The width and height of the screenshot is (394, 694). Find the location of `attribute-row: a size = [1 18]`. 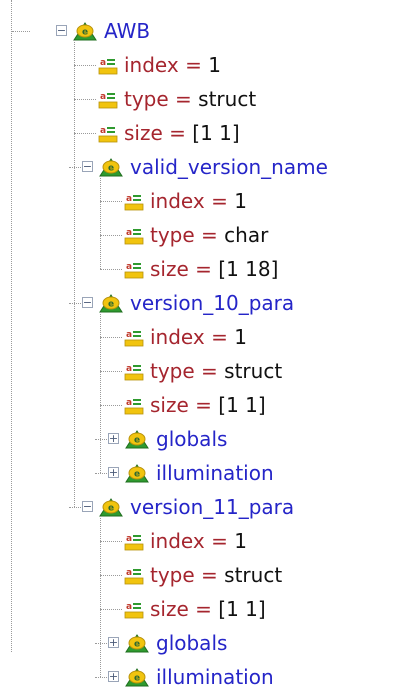

attribute-row: a size = [1 18] is located at coordinates (201, 269).